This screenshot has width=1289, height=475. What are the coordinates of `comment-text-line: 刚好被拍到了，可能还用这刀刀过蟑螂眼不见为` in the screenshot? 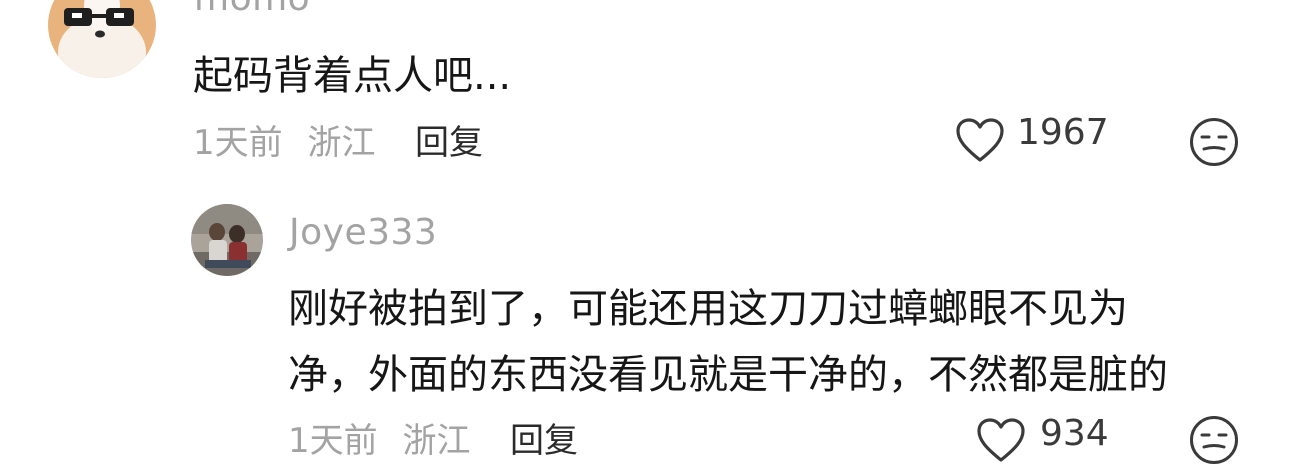 It's located at (708, 309).